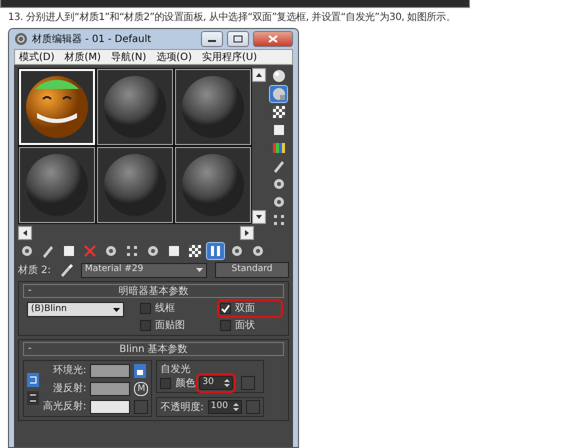  I want to click on left-arrow-icon, so click(25, 233).